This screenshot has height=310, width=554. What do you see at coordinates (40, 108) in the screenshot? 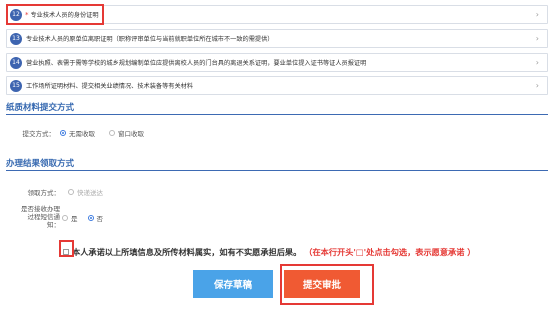
I see `paper-section-title: 纸质材料提交方式` at bounding box center [40, 108].